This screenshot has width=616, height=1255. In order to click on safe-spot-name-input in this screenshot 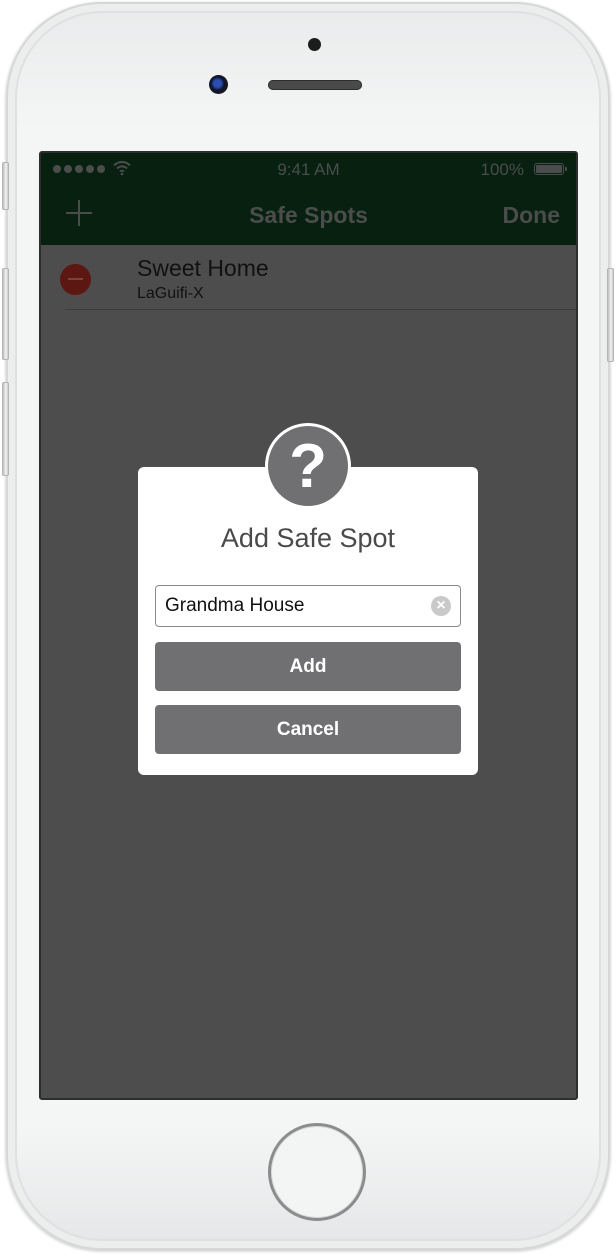, I will do `click(295, 605)`.